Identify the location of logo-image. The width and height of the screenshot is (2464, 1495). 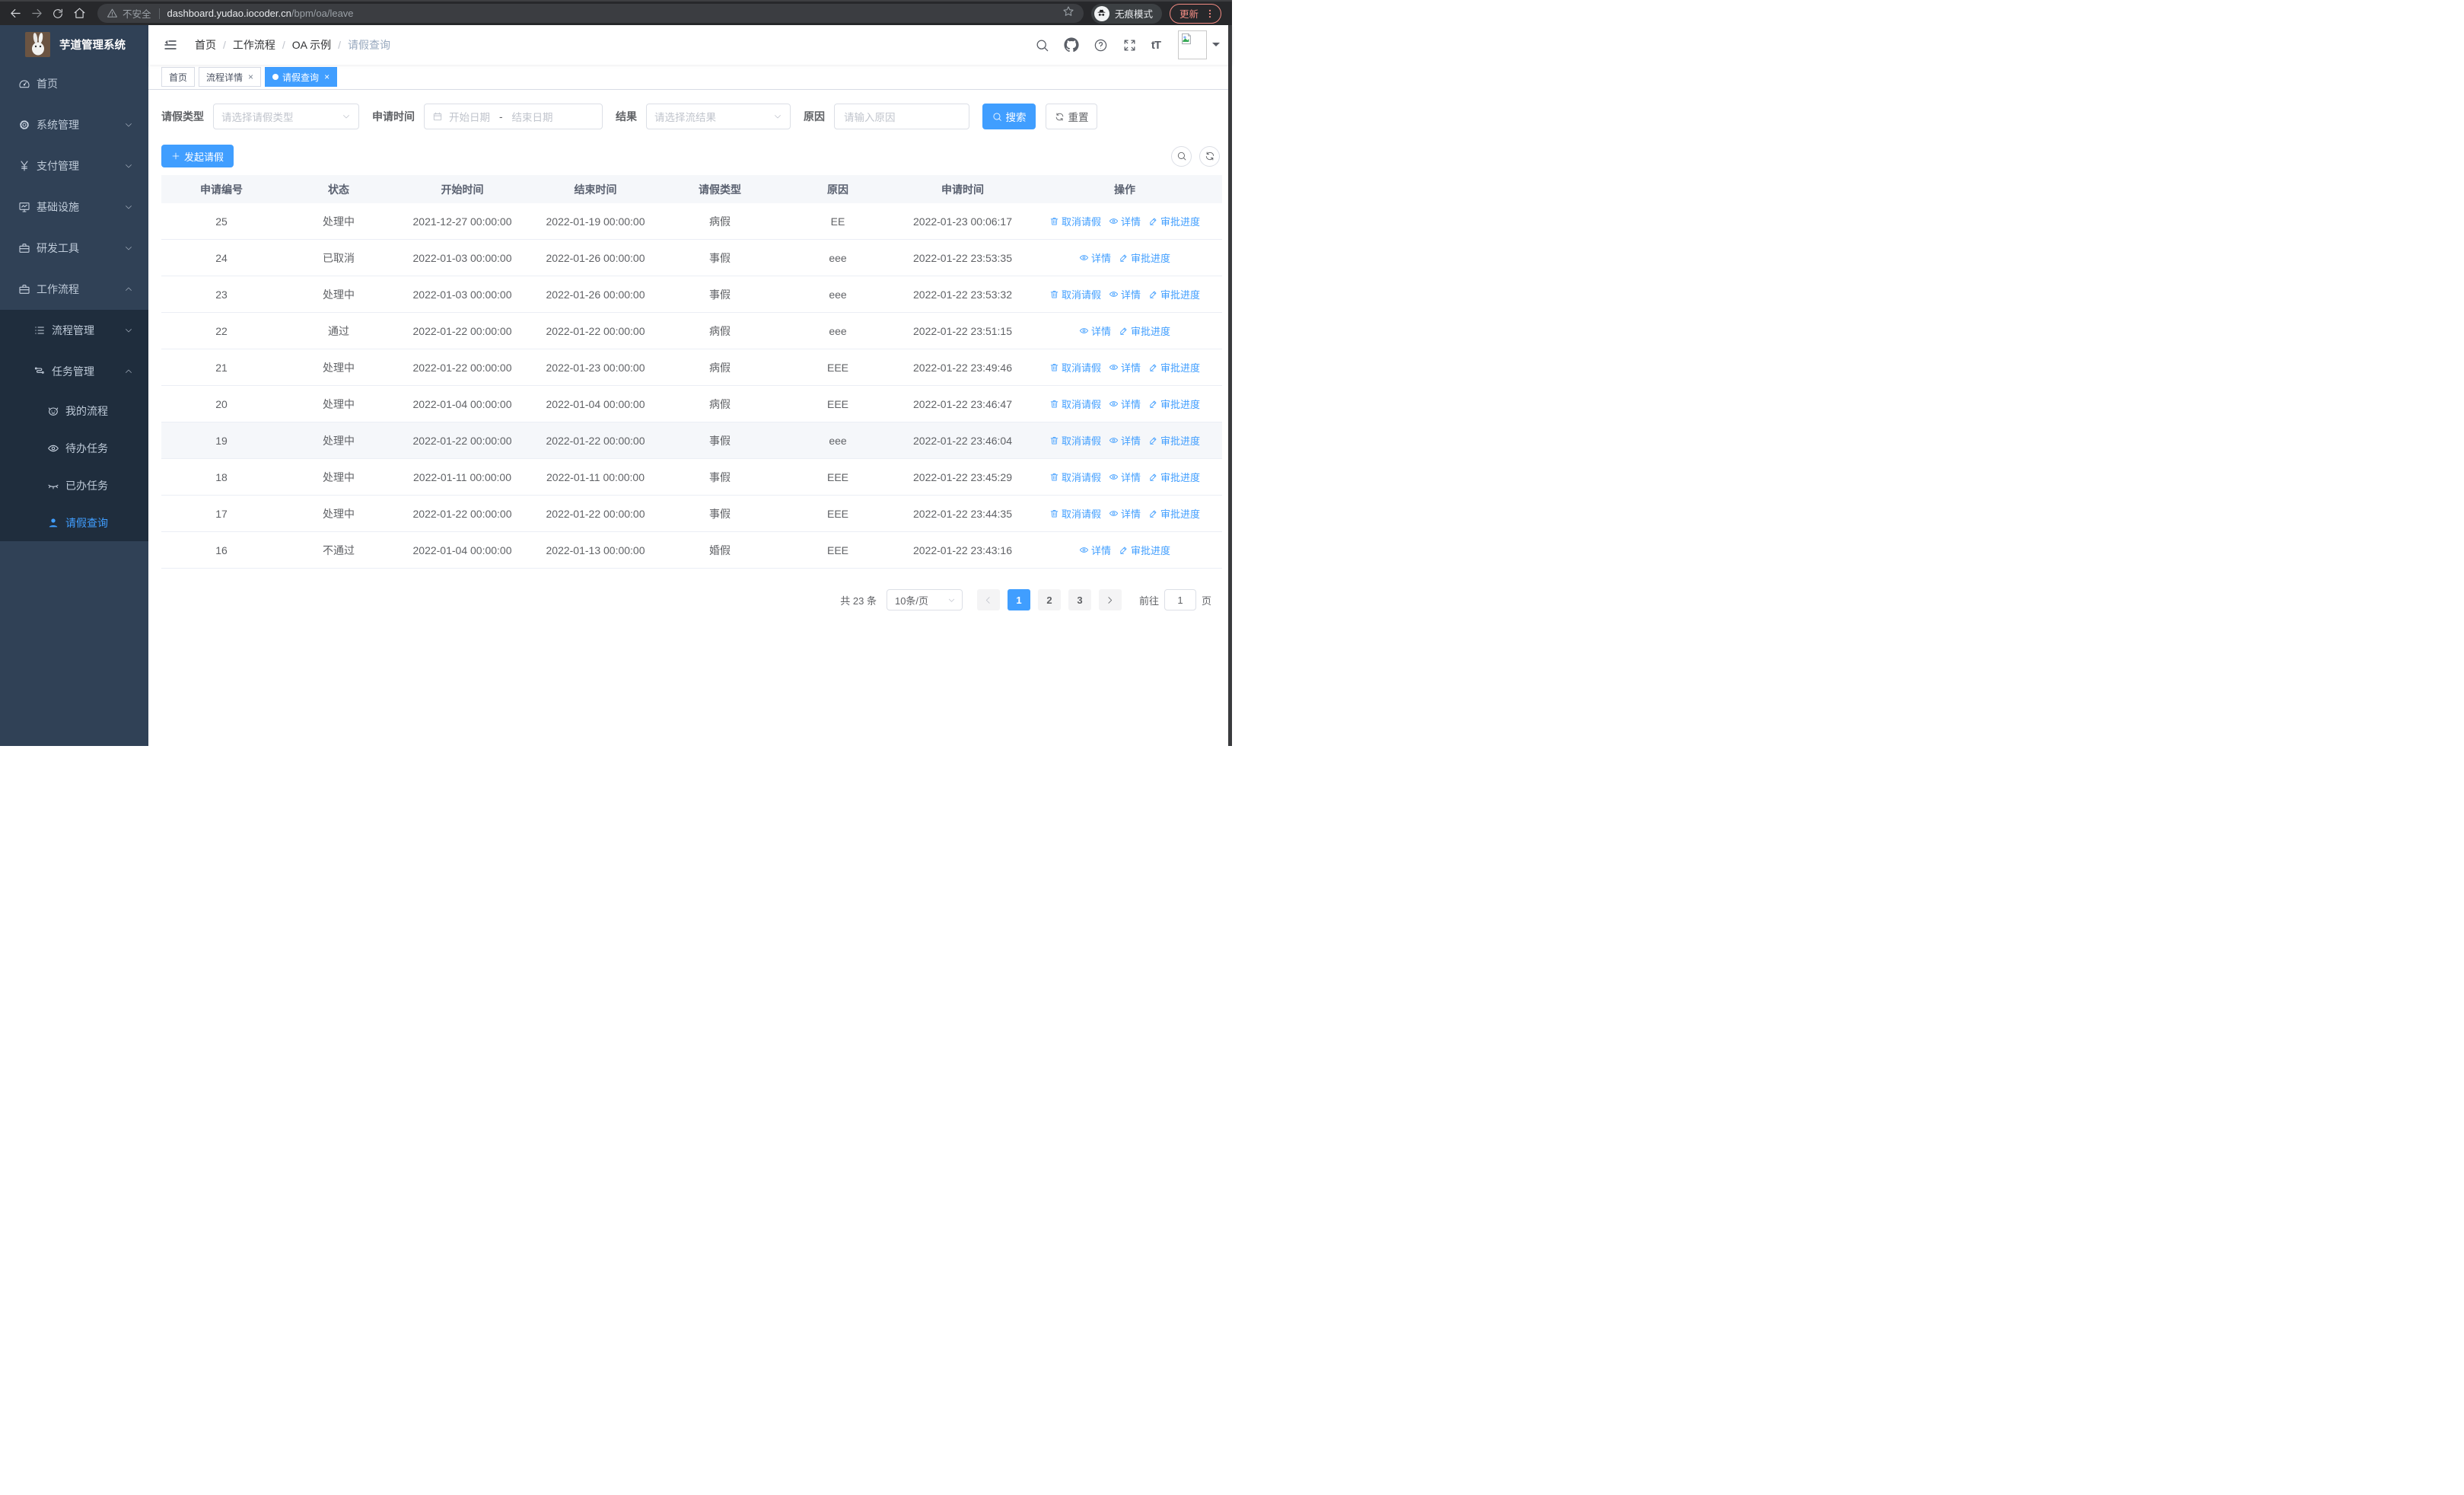
(37, 44).